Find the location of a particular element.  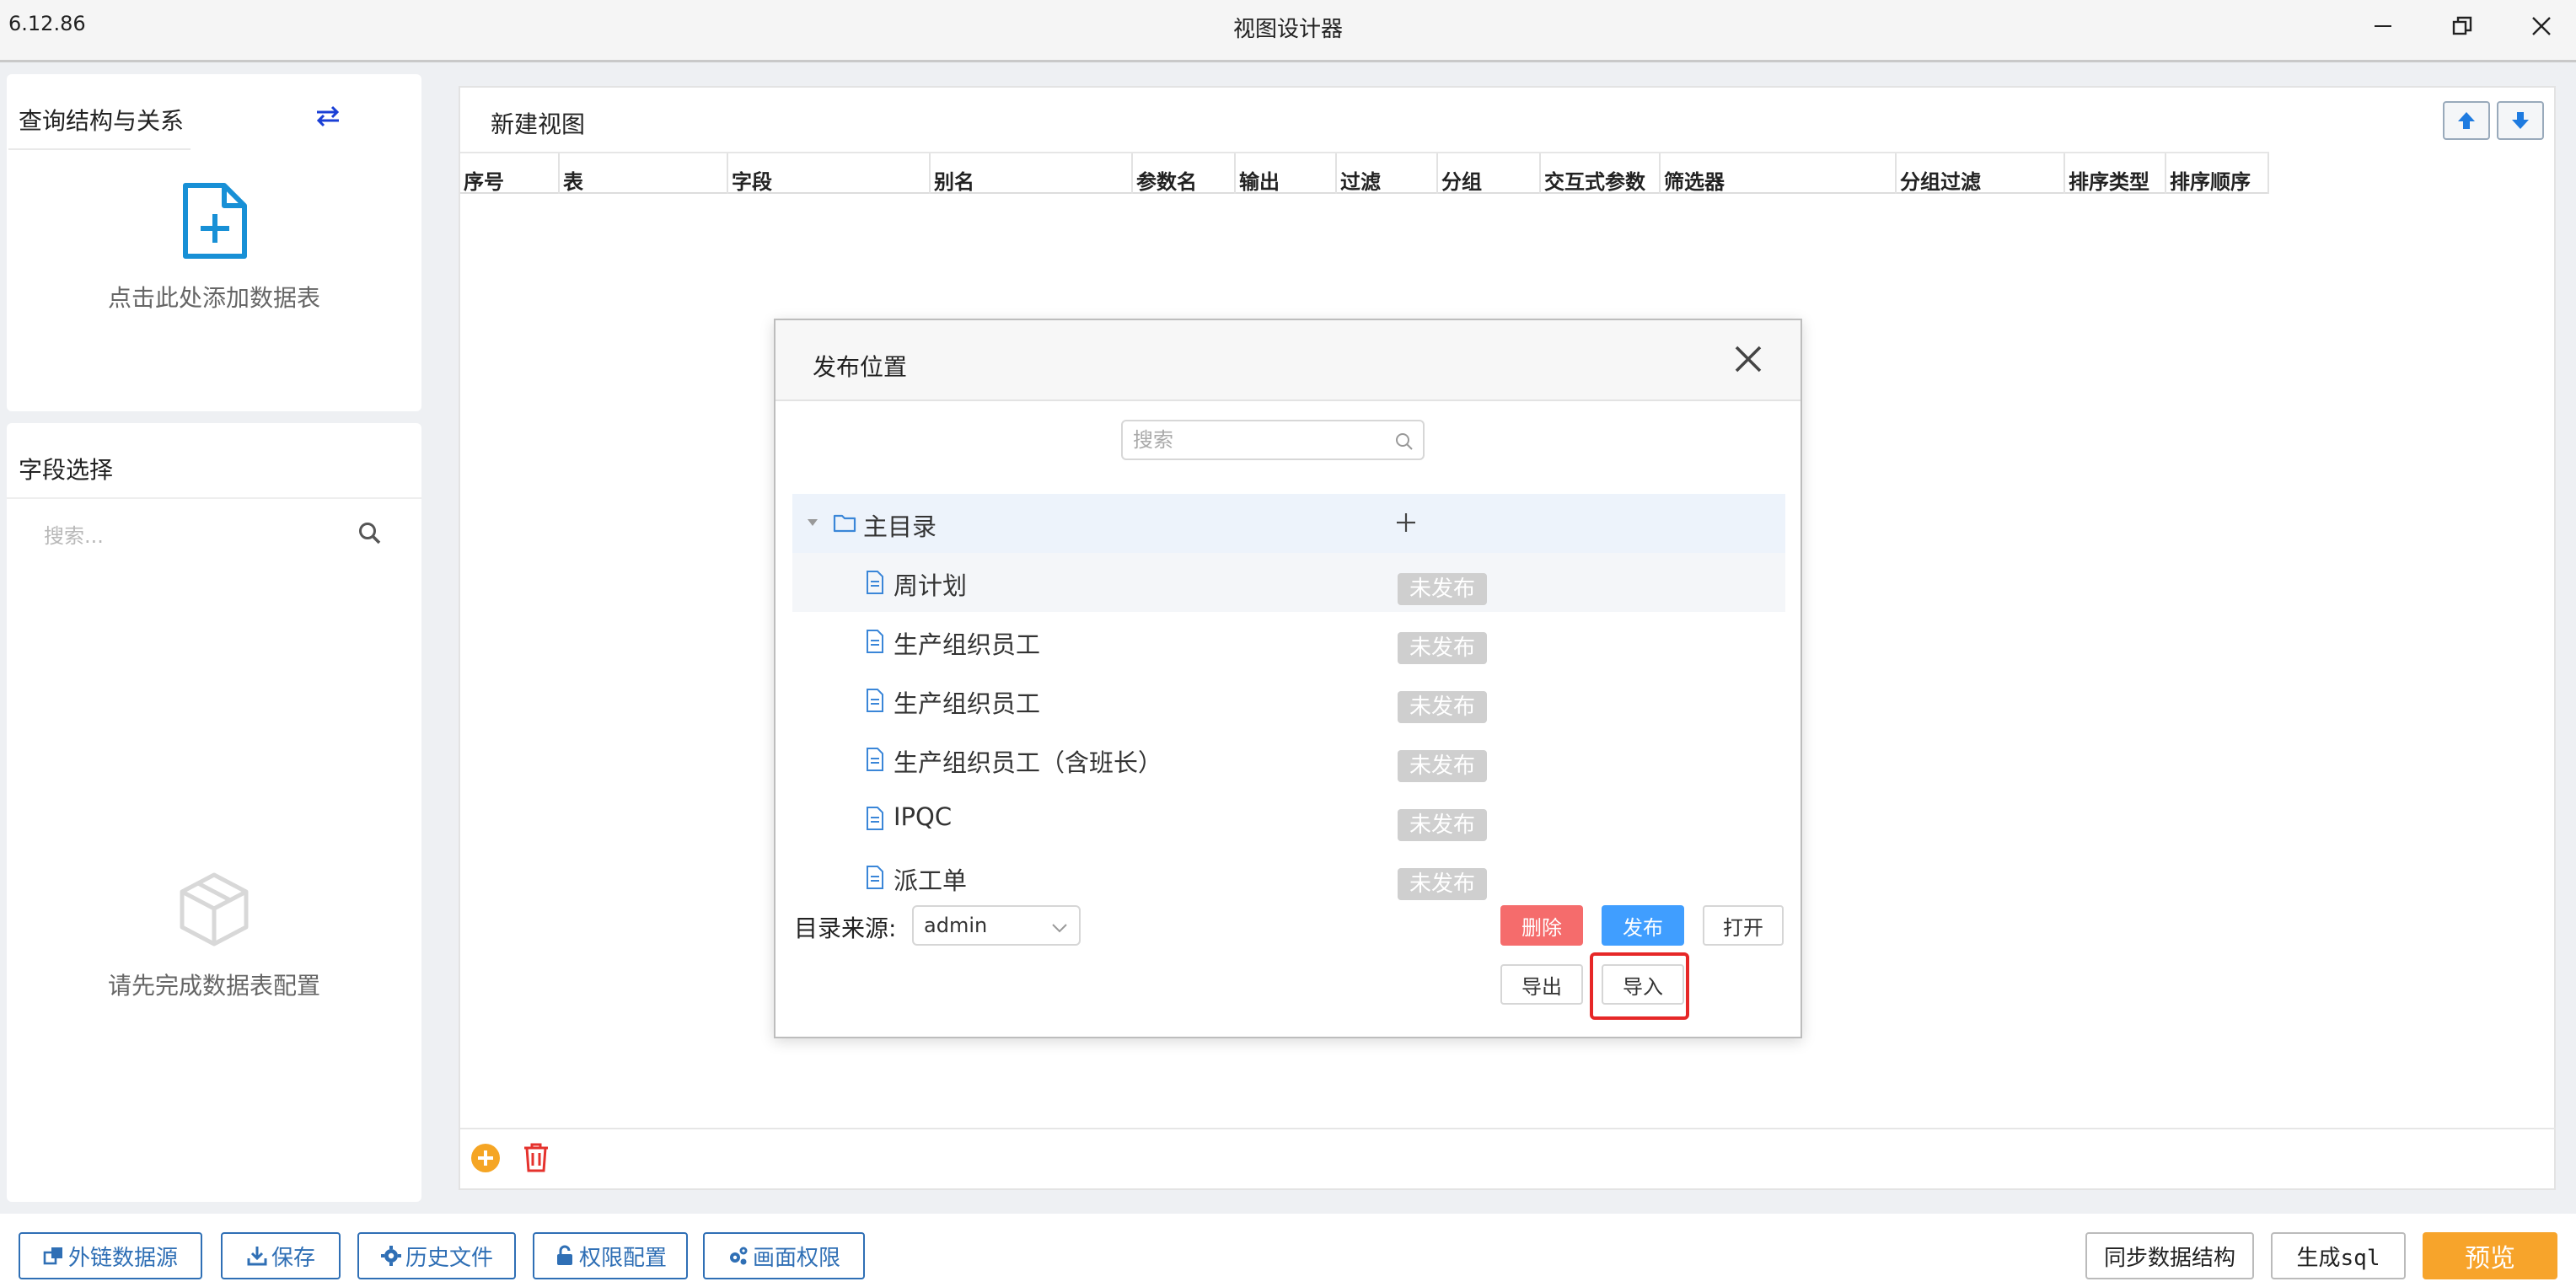

column-header: 别名 is located at coordinates (1032, 173).